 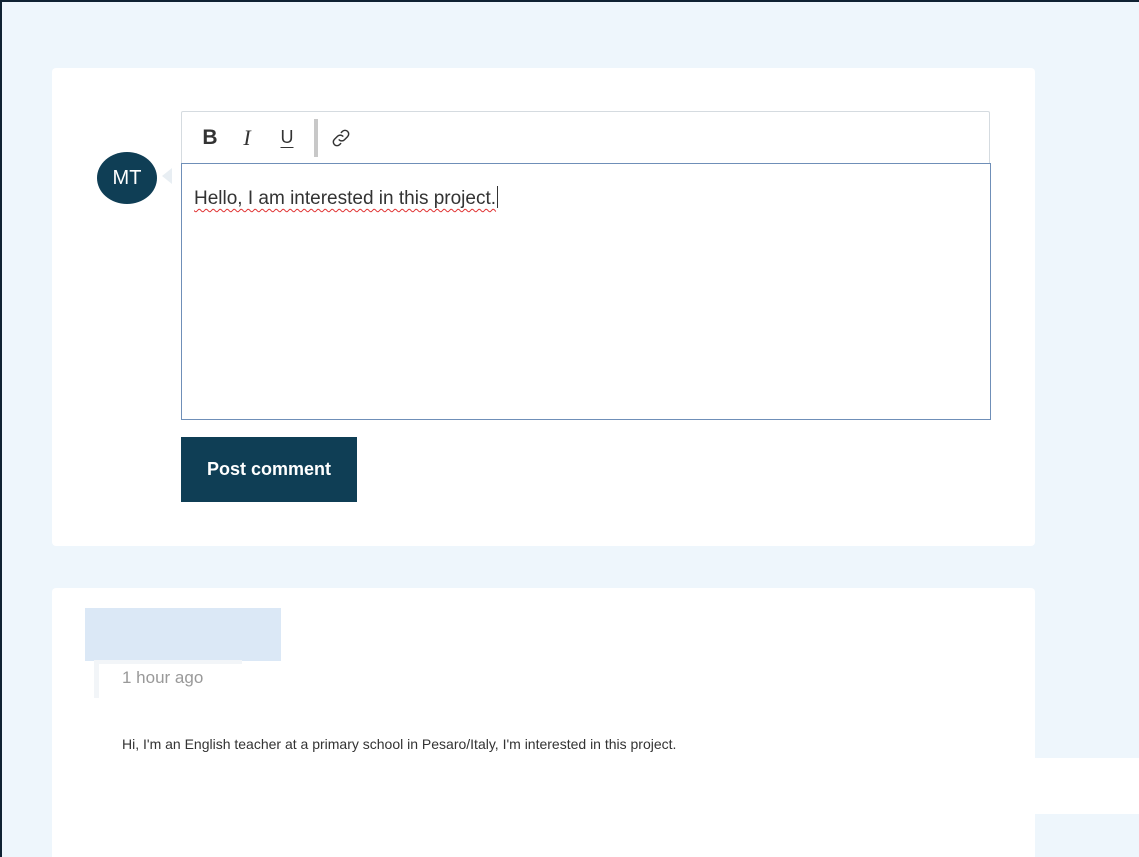 What do you see at coordinates (167, 176) in the screenshot?
I see `editor-pointer` at bounding box center [167, 176].